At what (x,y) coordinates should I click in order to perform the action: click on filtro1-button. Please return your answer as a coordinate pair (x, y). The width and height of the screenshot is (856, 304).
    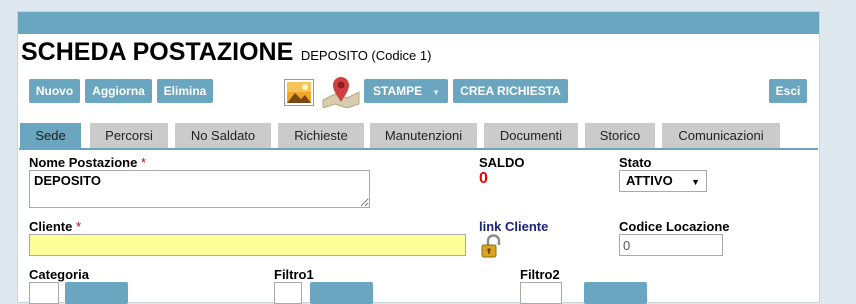
    Looking at the image, I should click on (341, 293).